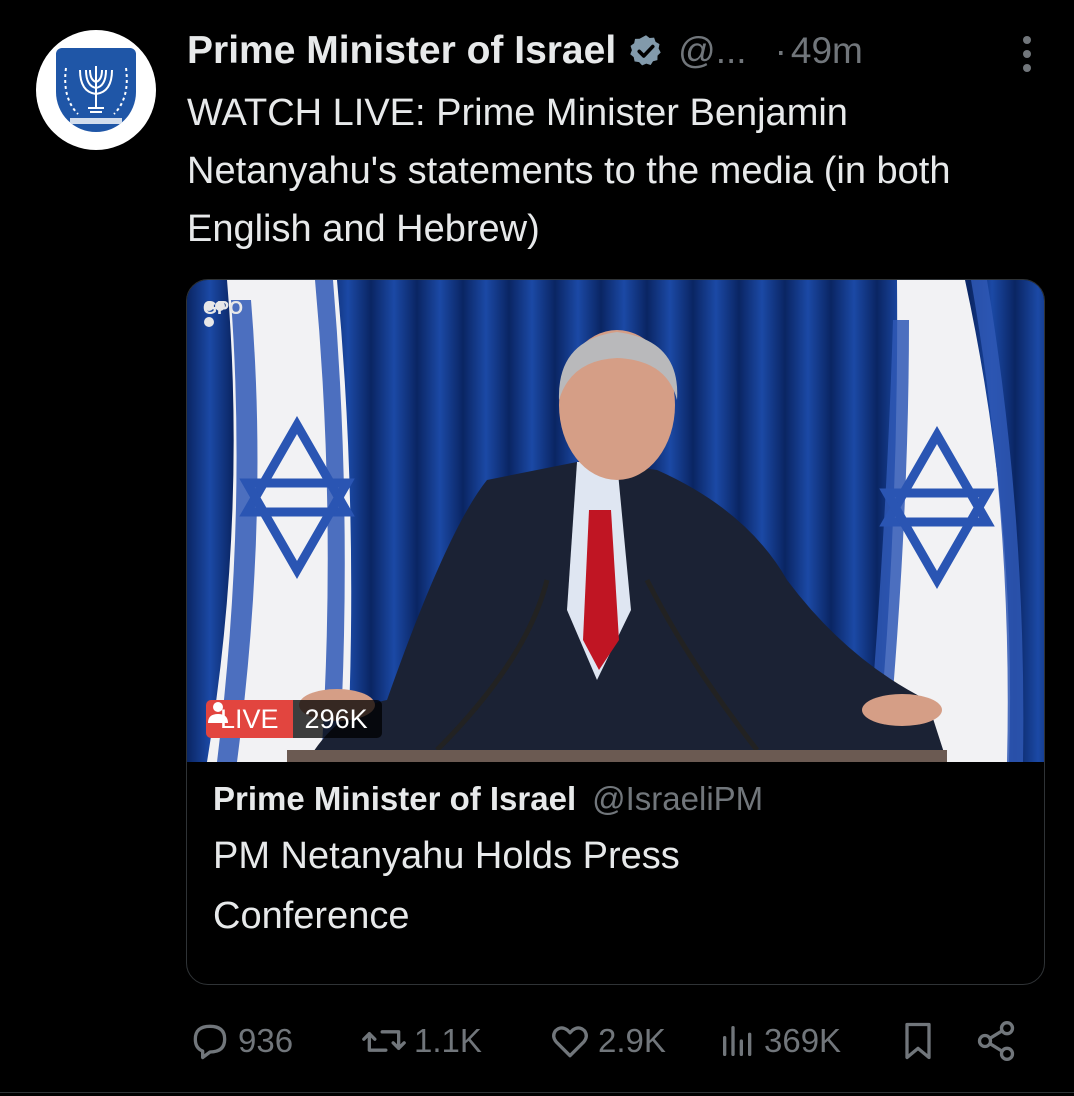 This screenshot has width=1074, height=1096. What do you see at coordinates (570, 1042) in the screenshot?
I see `heart-icon` at bounding box center [570, 1042].